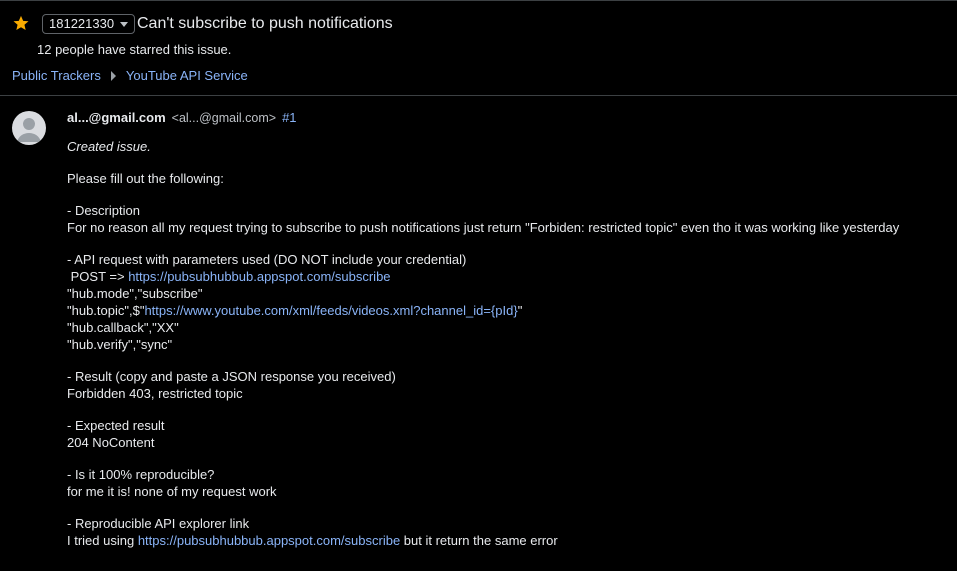  Describe the element at coordinates (187, 75) in the screenshot. I see `breadcrumb-youtube-api-service: YouTube API Service` at that location.